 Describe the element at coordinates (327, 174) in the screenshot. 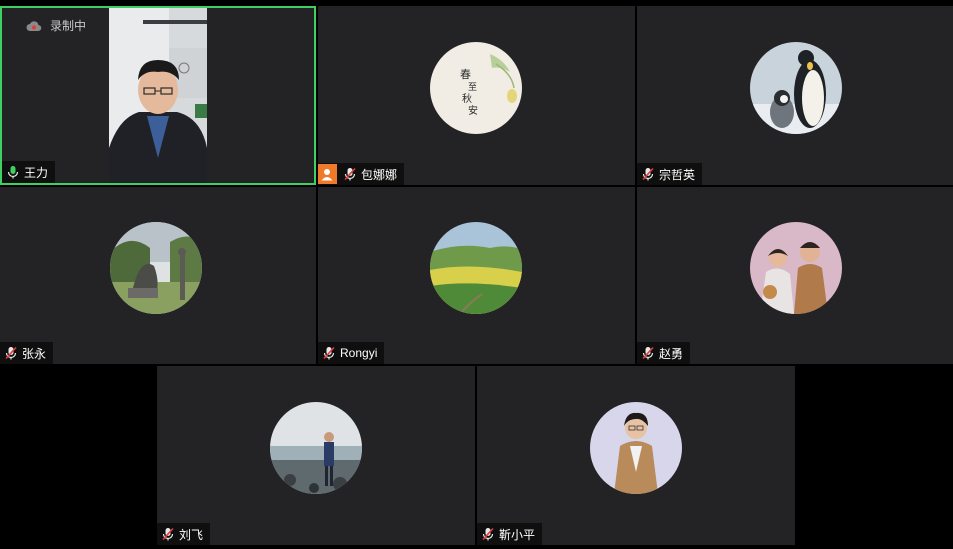

I see `person-icon` at that location.